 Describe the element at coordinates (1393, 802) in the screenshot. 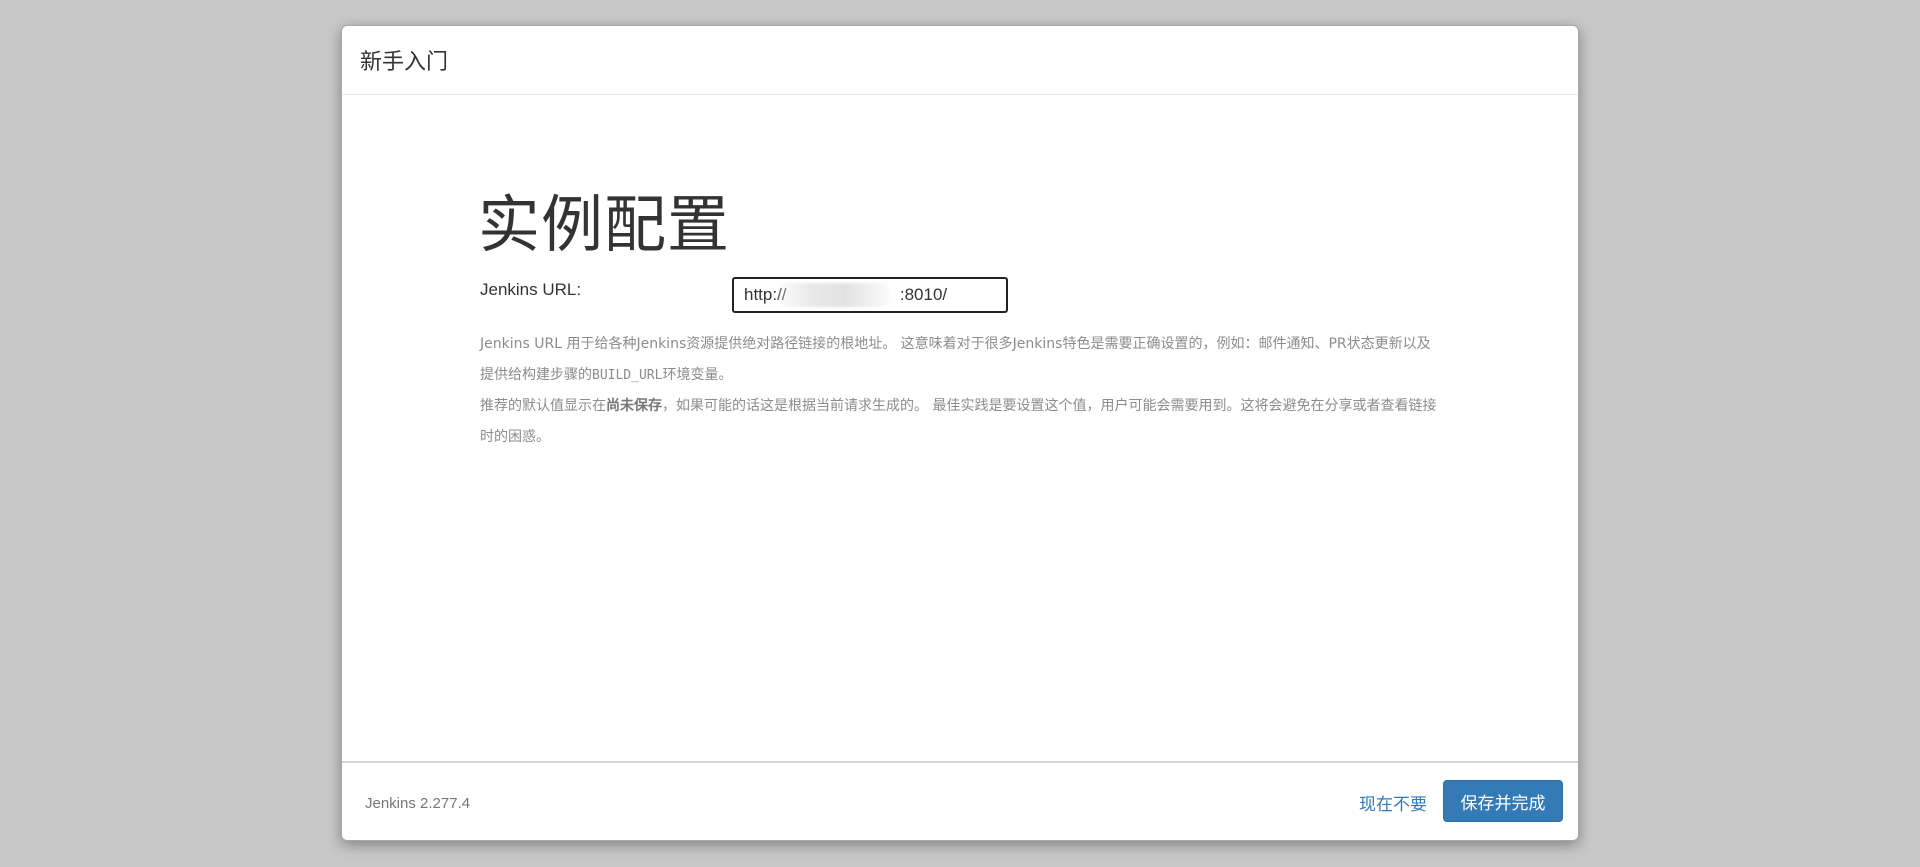

I see `skip-button: 现在不要` at that location.